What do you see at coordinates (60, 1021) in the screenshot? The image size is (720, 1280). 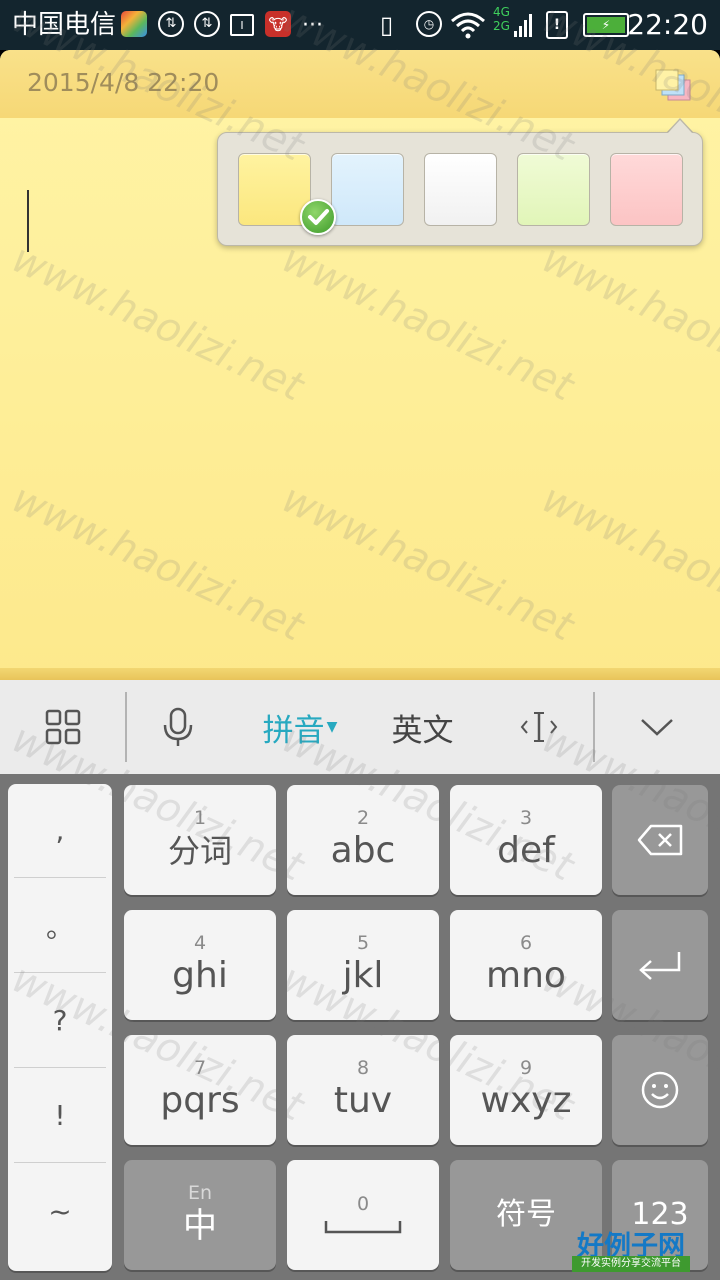 I see `punct-key: ?` at bounding box center [60, 1021].